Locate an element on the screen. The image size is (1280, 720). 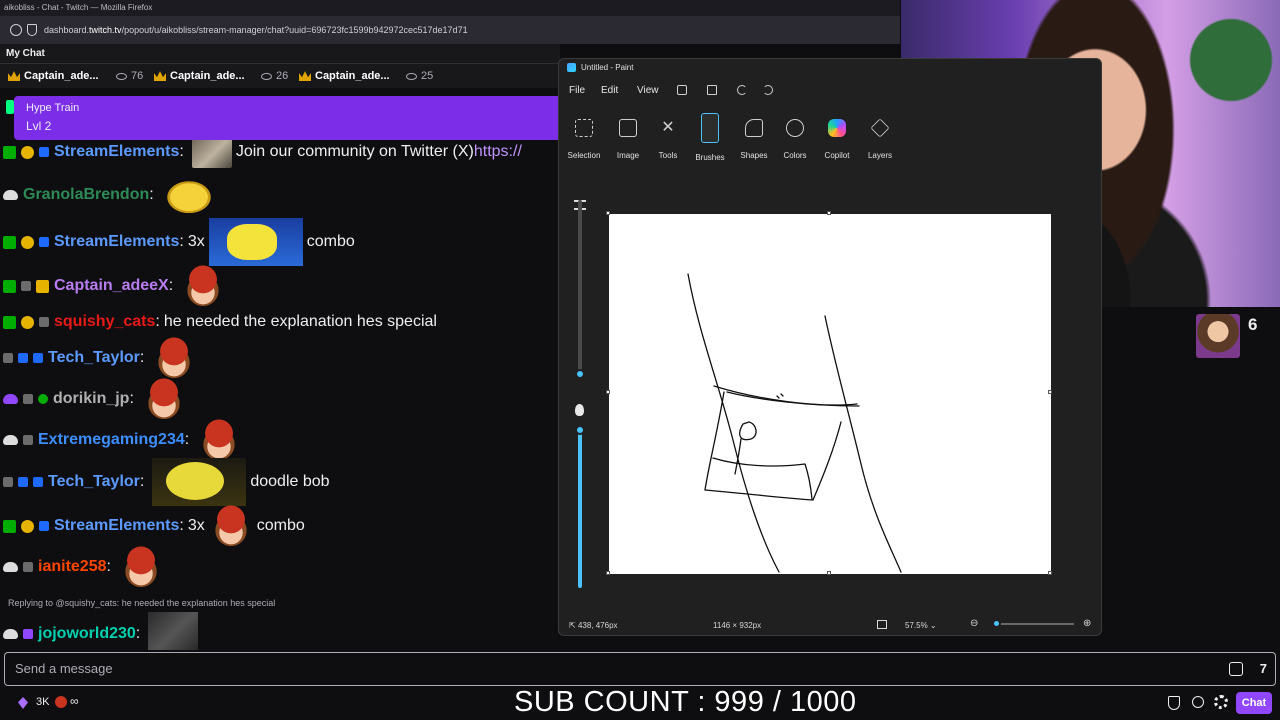
brush-icon is located at coordinates (710, 128).